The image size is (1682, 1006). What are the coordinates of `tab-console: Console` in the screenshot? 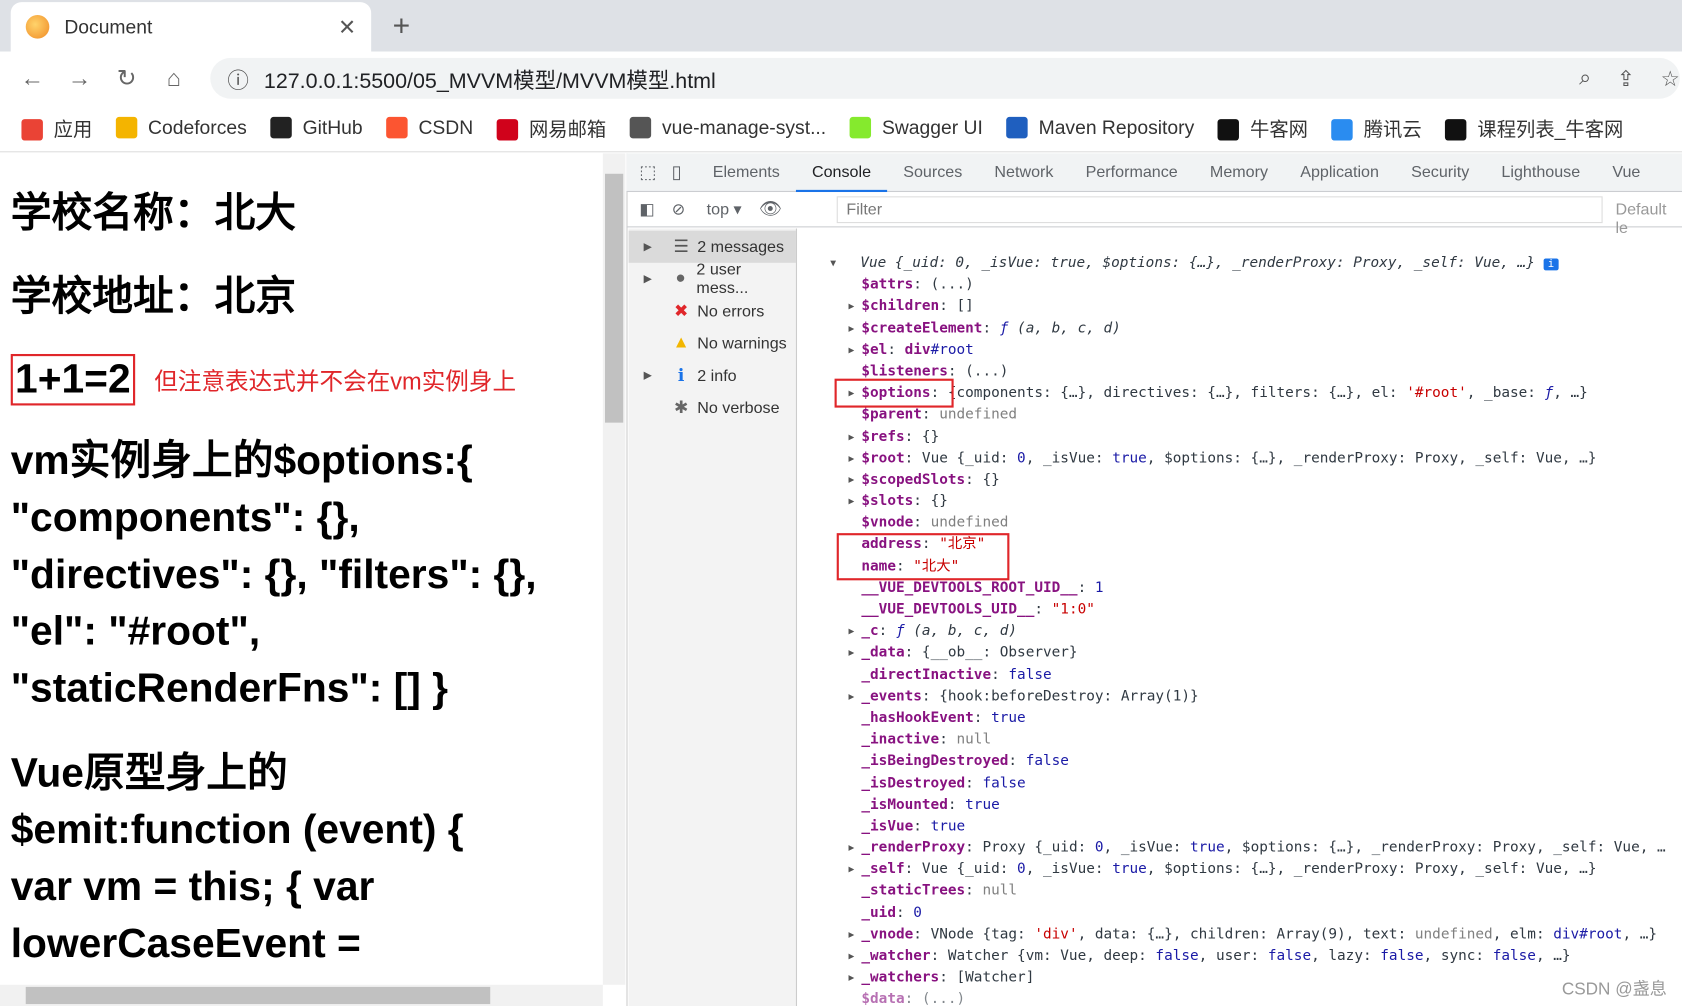 It's located at (841, 172).